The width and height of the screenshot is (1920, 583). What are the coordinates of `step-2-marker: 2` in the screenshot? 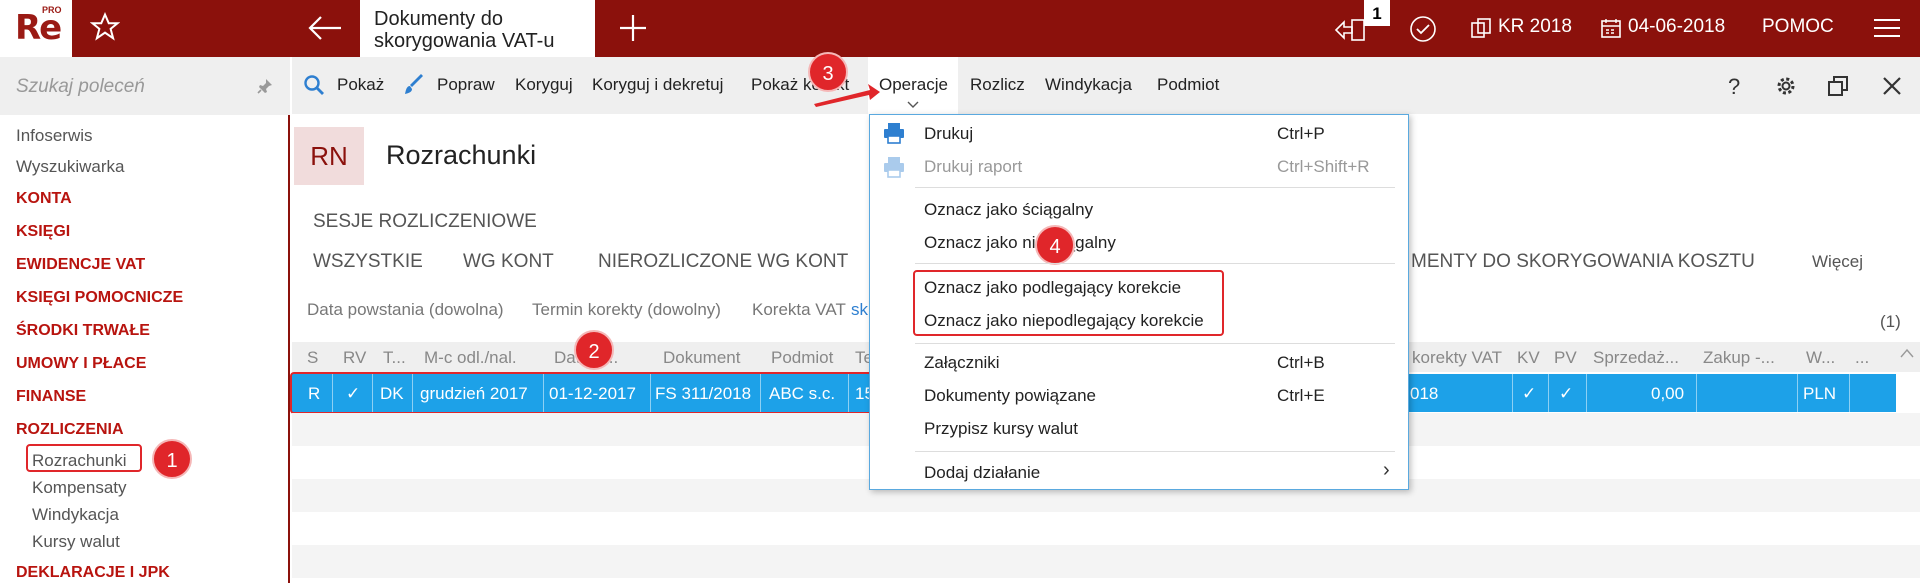 It's located at (594, 350).